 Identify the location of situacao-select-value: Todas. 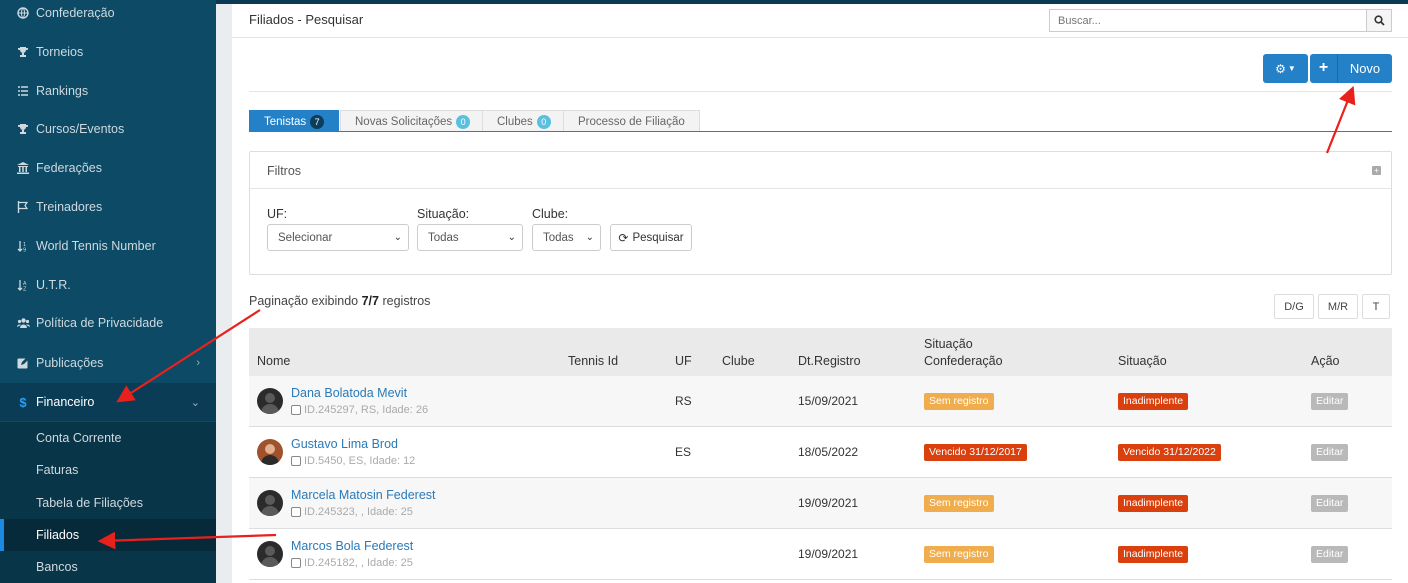
(443, 237).